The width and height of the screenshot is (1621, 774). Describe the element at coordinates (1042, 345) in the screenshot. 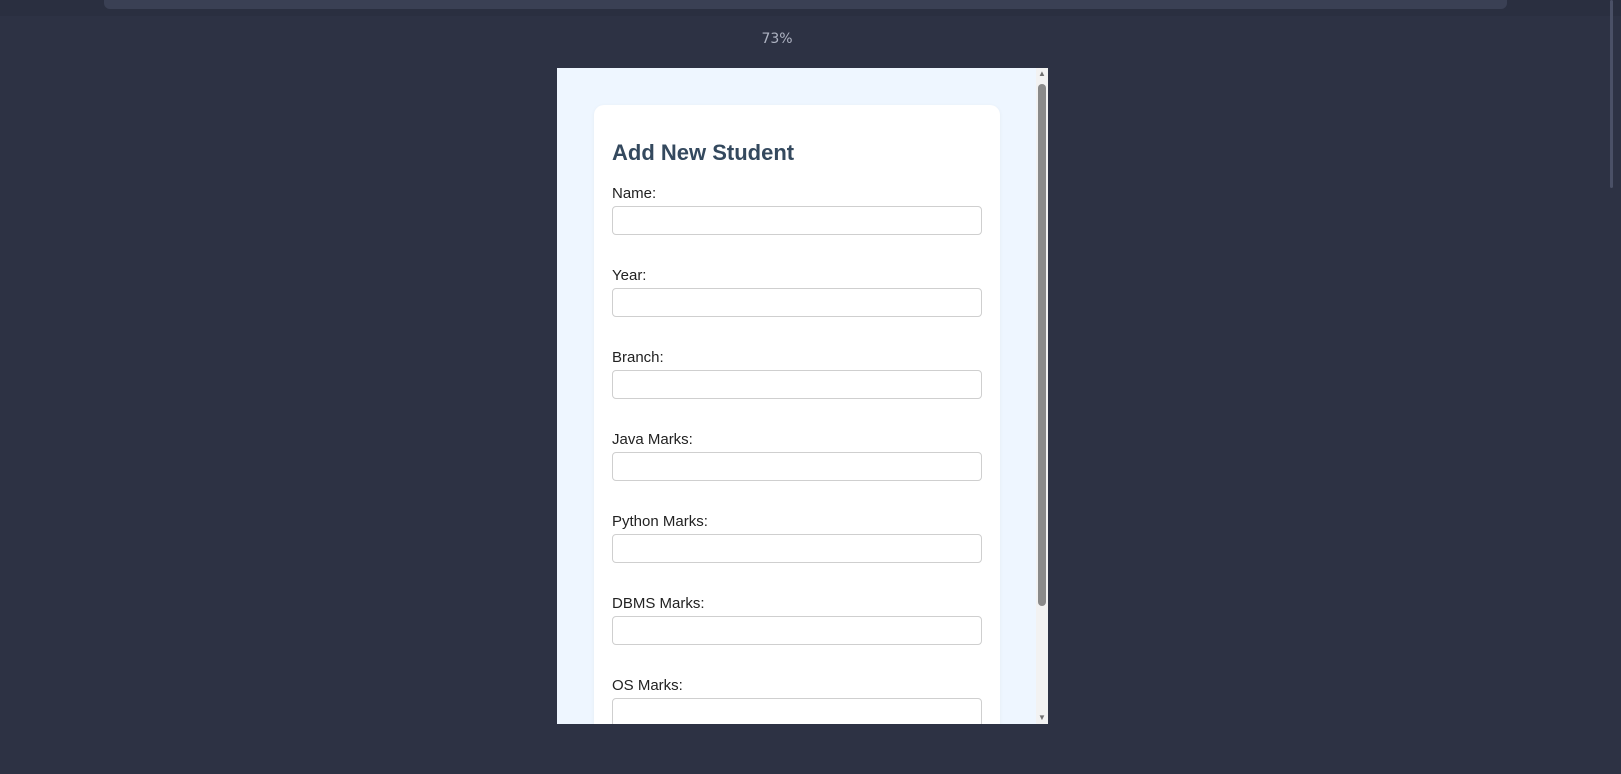

I see `scrollbar-thumb` at that location.